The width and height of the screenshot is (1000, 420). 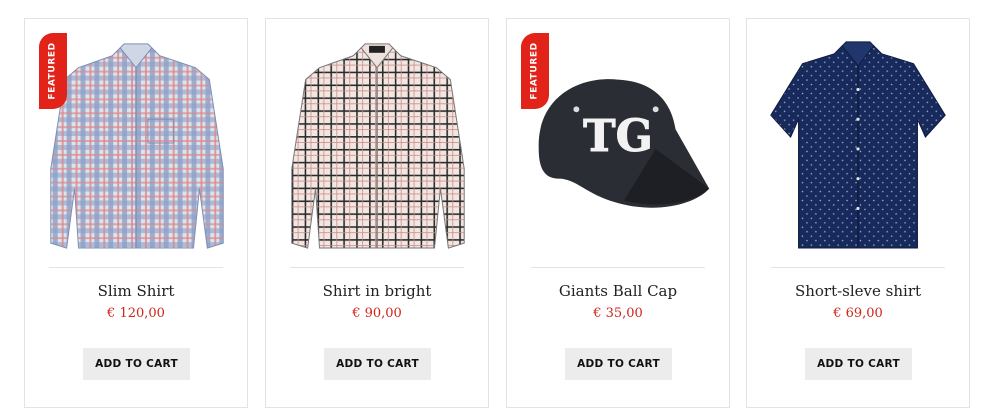 I want to click on product-price: € 90,00, so click(x=377, y=313).